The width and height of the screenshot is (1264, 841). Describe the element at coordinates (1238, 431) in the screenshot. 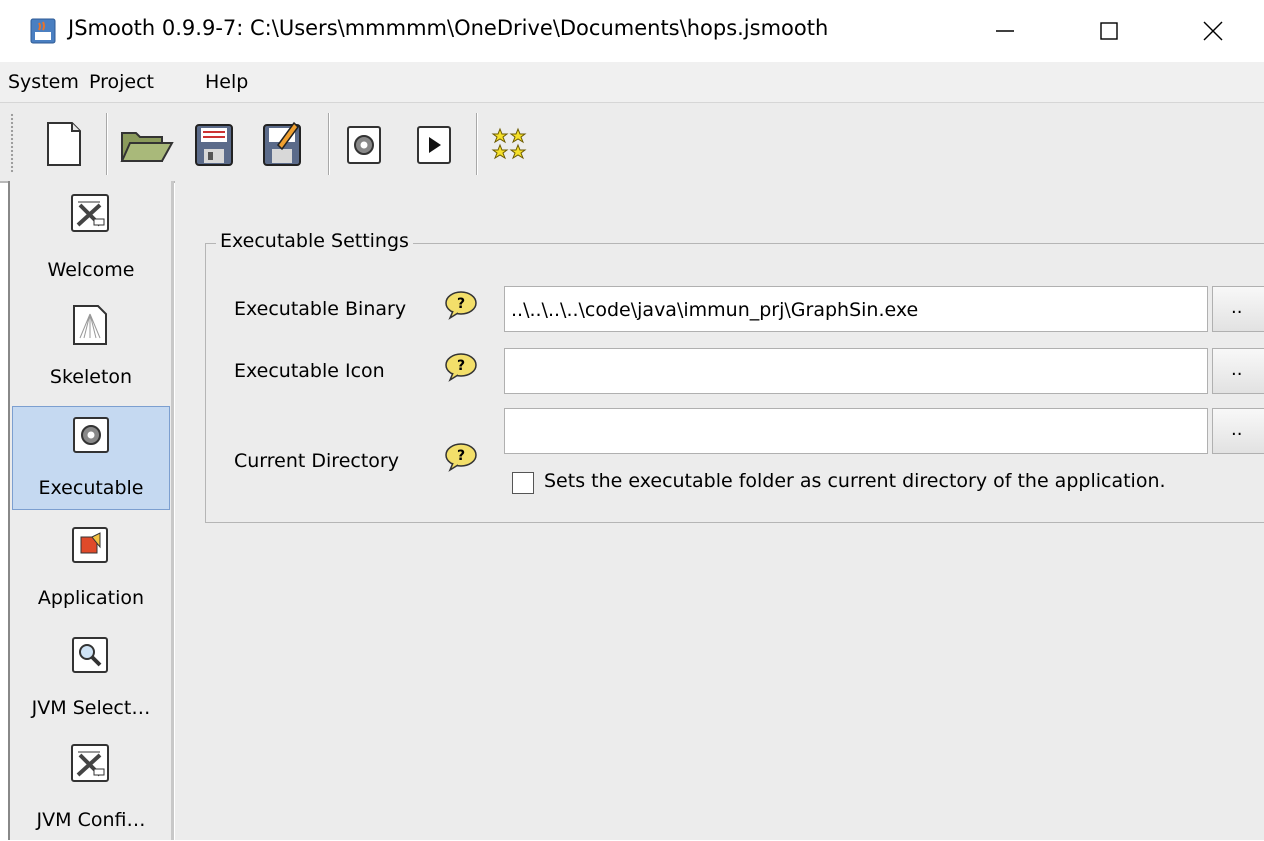

I see `browse-directory-button: ..` at that location.